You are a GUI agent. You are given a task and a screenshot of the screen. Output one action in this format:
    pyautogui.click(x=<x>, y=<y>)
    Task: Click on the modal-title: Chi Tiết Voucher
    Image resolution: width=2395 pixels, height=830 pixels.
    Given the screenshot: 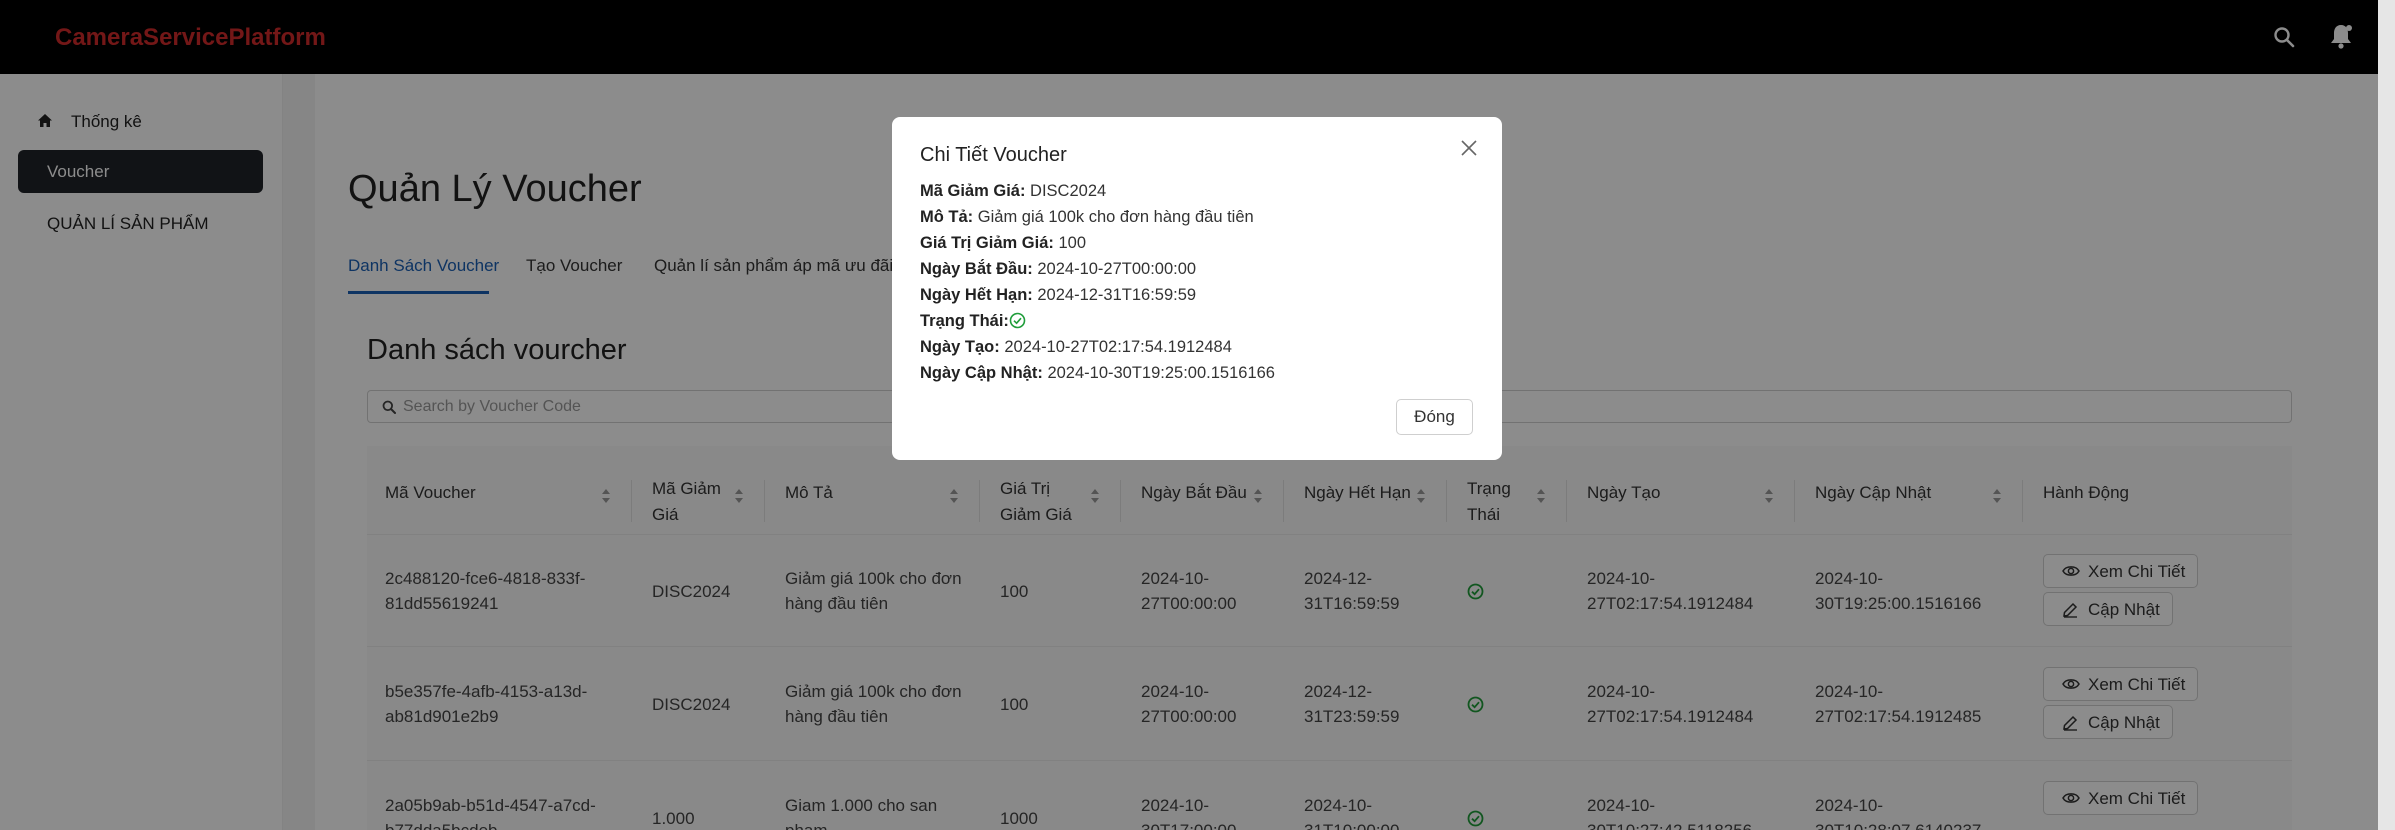 What is the action you would take?
    pyautogui.click(x=993, y=155)
    